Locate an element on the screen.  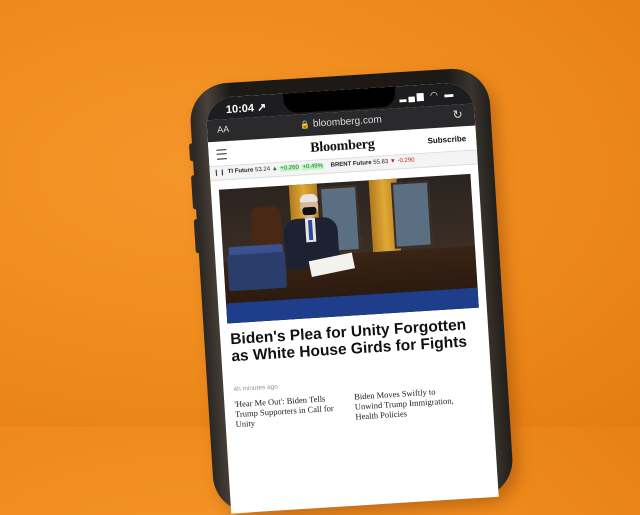
article-timestamp: 4h minutes ago is located at coordinates (256, 388).